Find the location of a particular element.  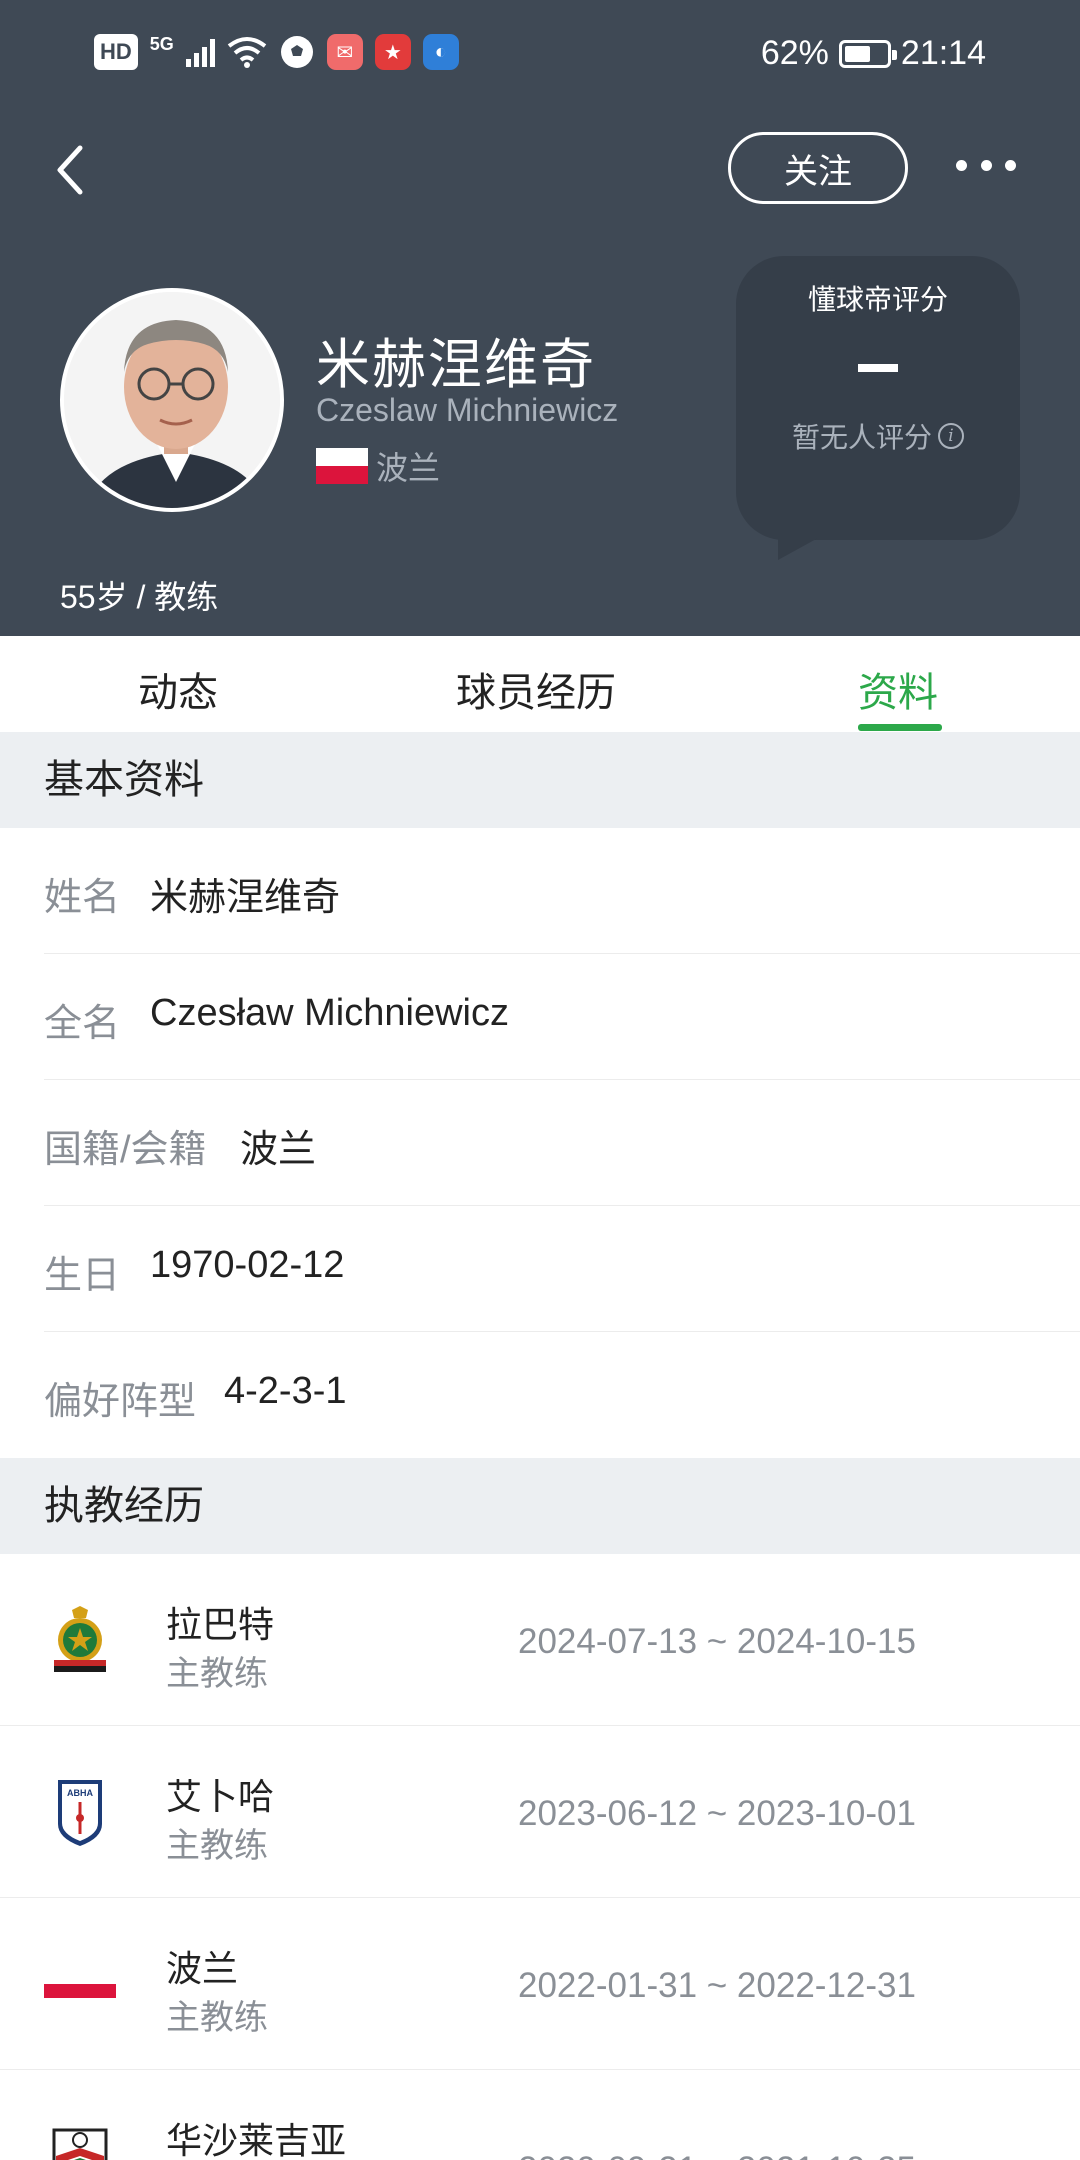

mail-app-icon: ✉ is located at coordinates (344, 52).